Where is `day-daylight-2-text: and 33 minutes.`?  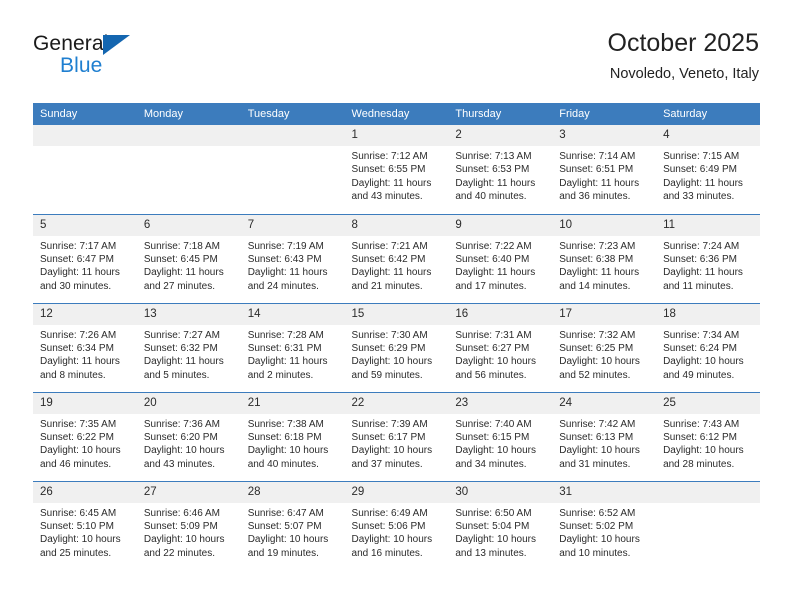 day-daylight-2-text: and 33 minutes. is located at coordinates (699, 197).